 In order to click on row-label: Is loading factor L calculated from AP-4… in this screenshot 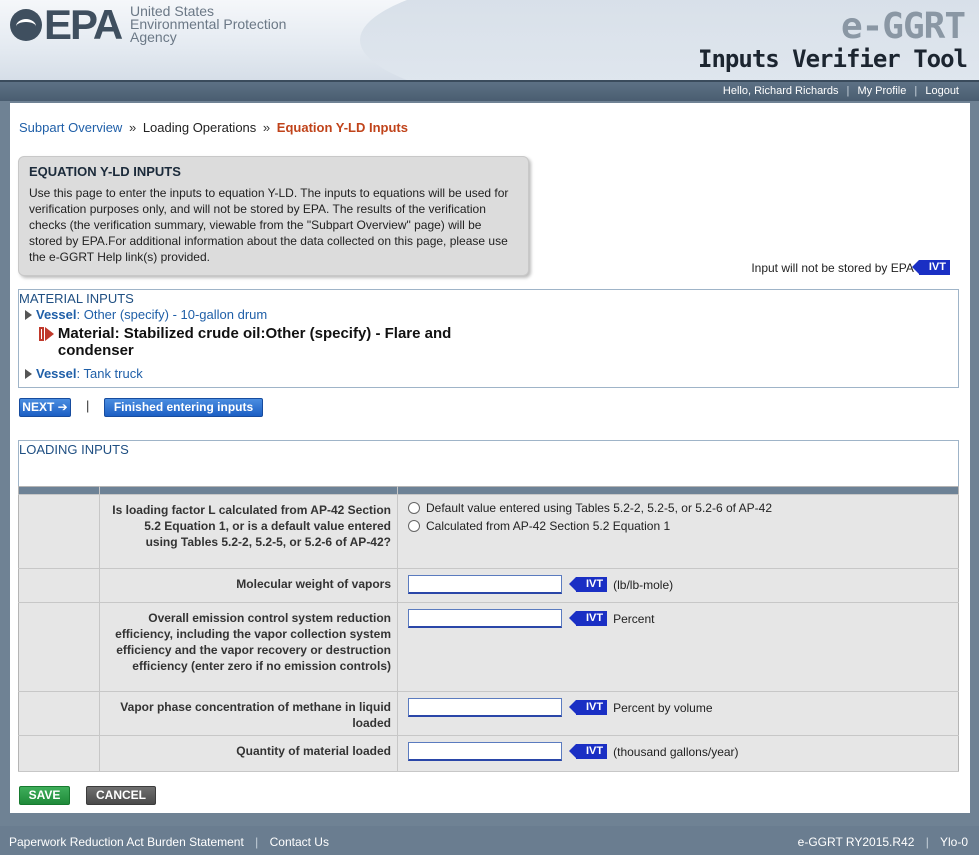, I will do `click(248, 531)`.